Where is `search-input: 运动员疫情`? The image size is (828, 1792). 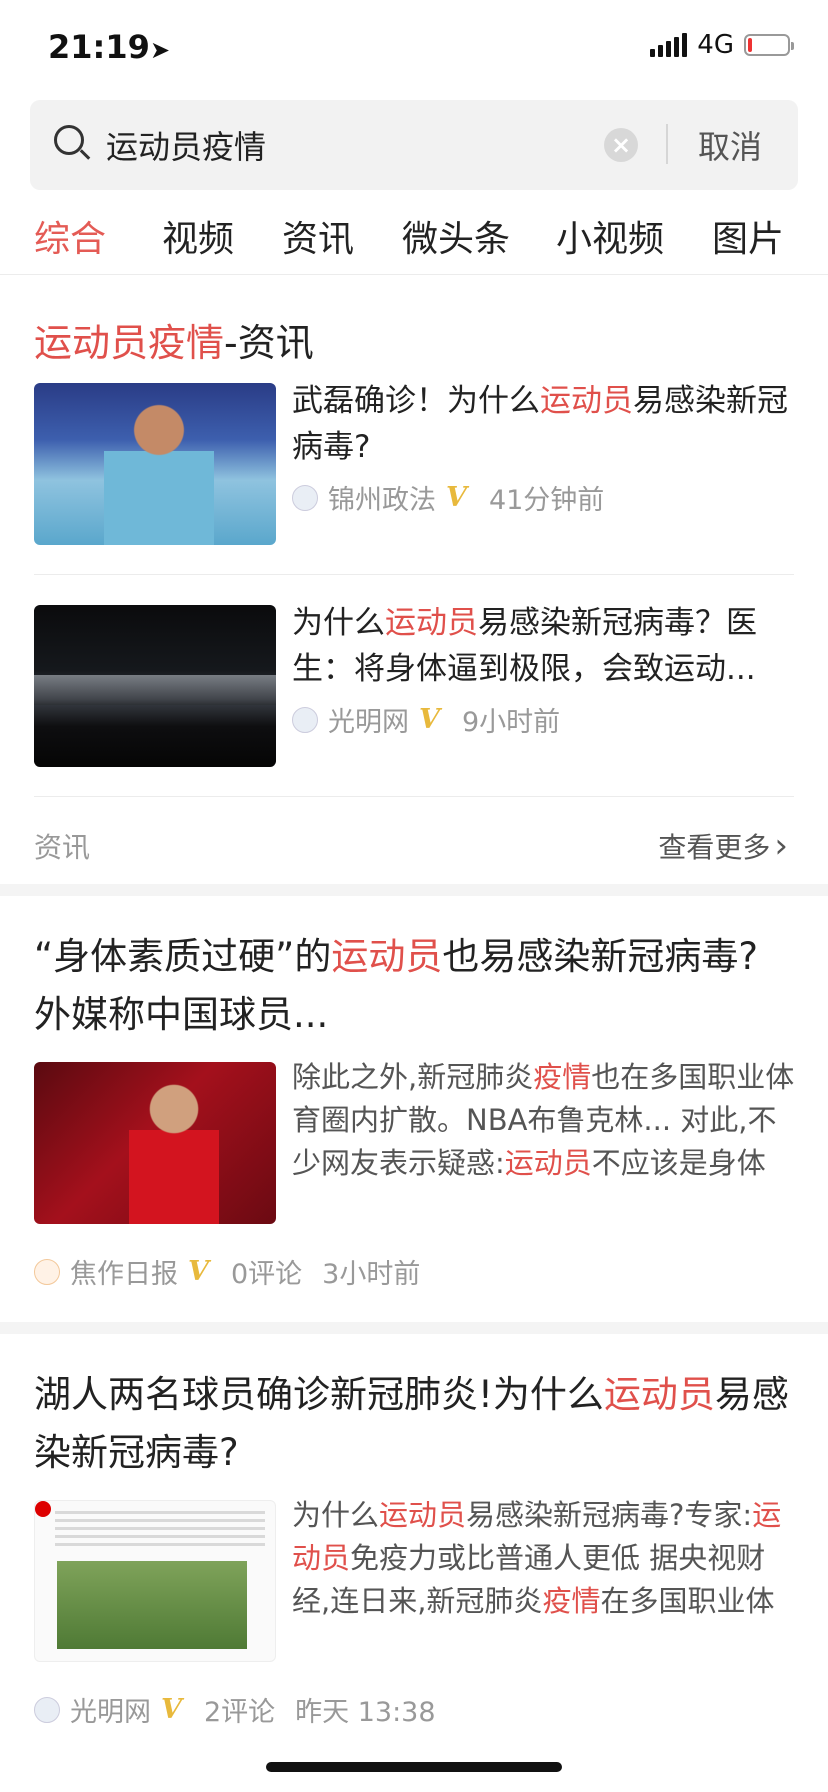 search-input: 运动员疫情 is located at coordinates (186, 145).